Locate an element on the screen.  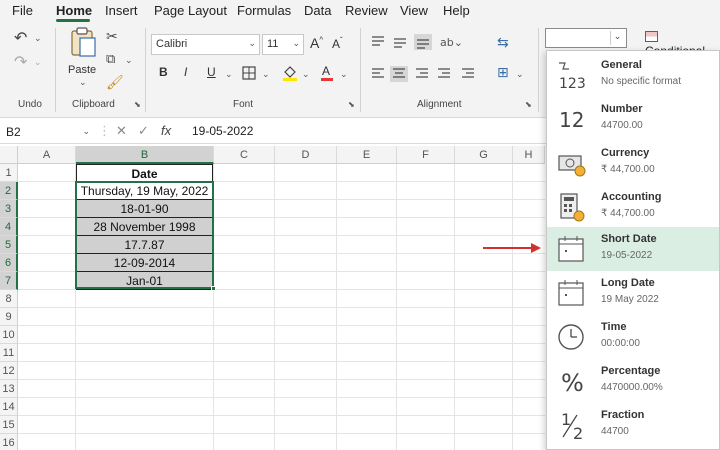
paste-icon is located at coordinates (83, 42).